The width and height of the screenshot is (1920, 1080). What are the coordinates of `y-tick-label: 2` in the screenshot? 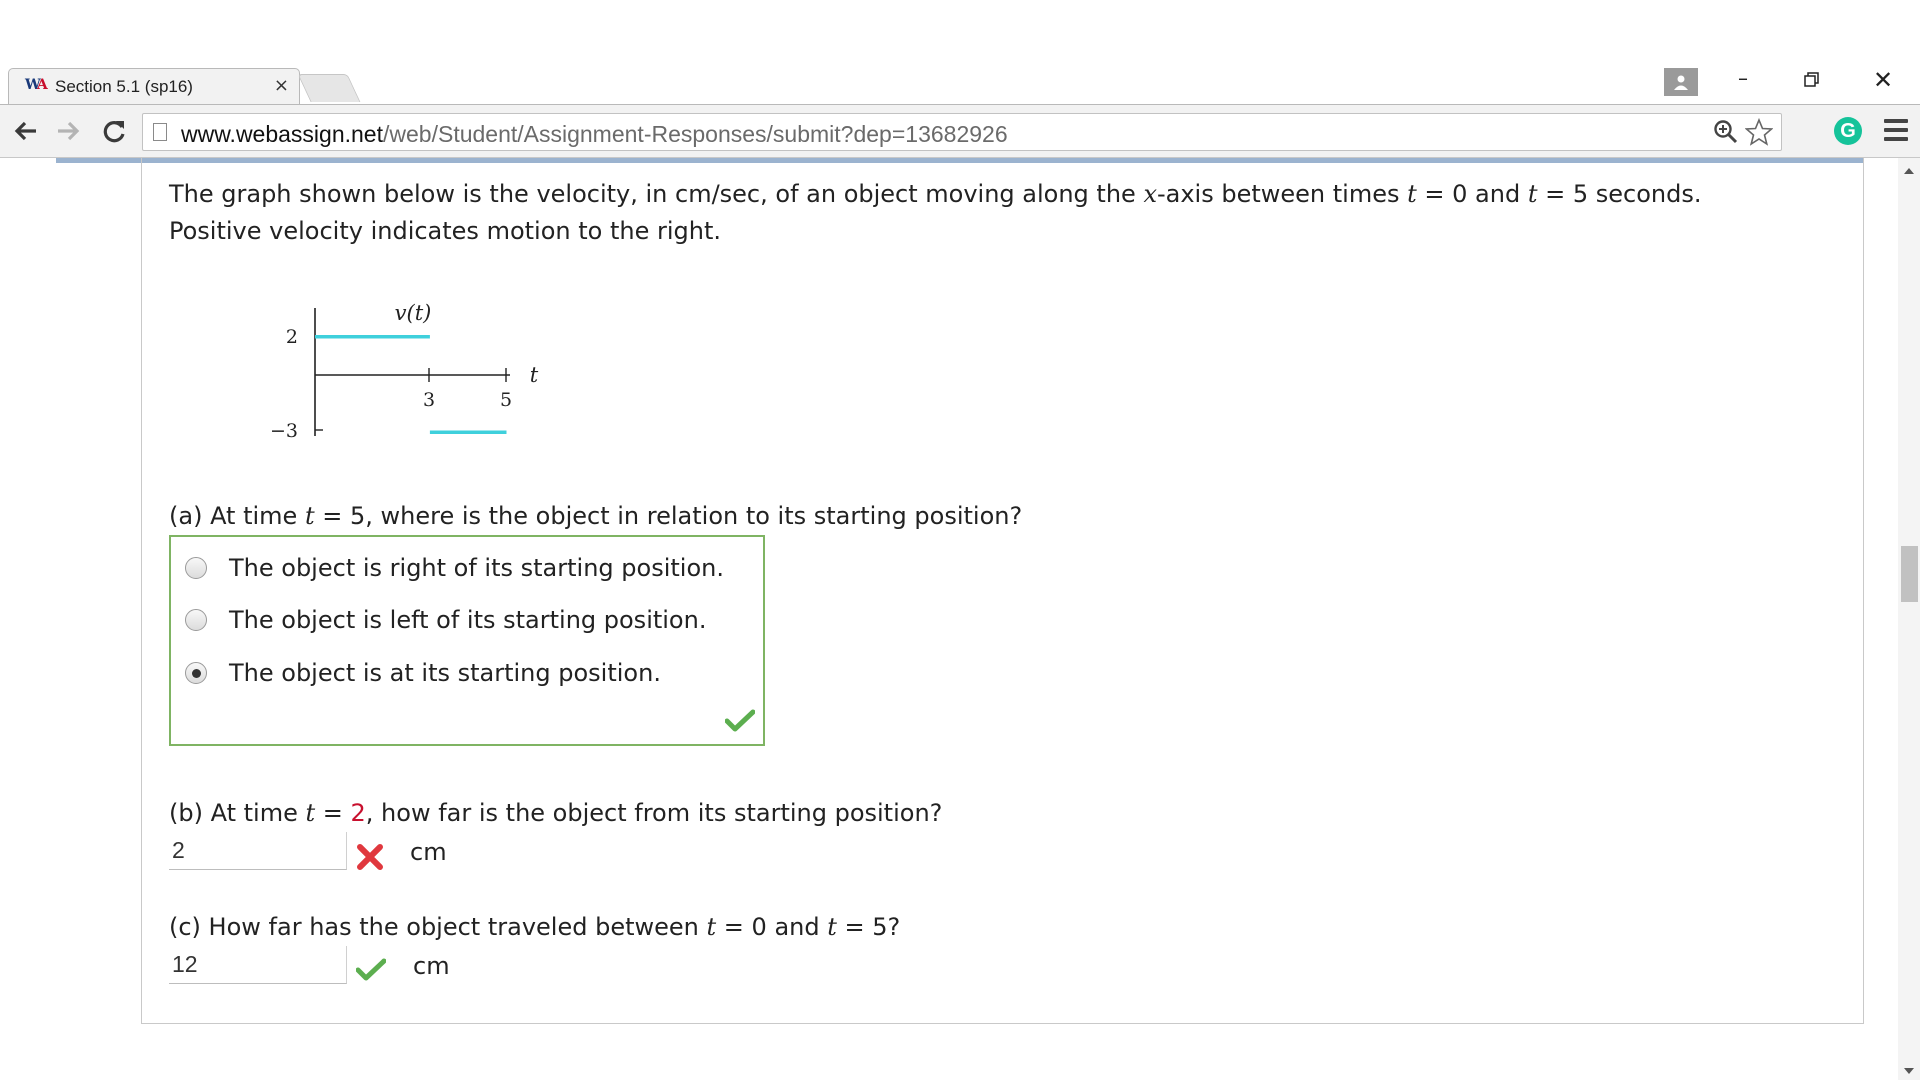 It's located at (292, 337).